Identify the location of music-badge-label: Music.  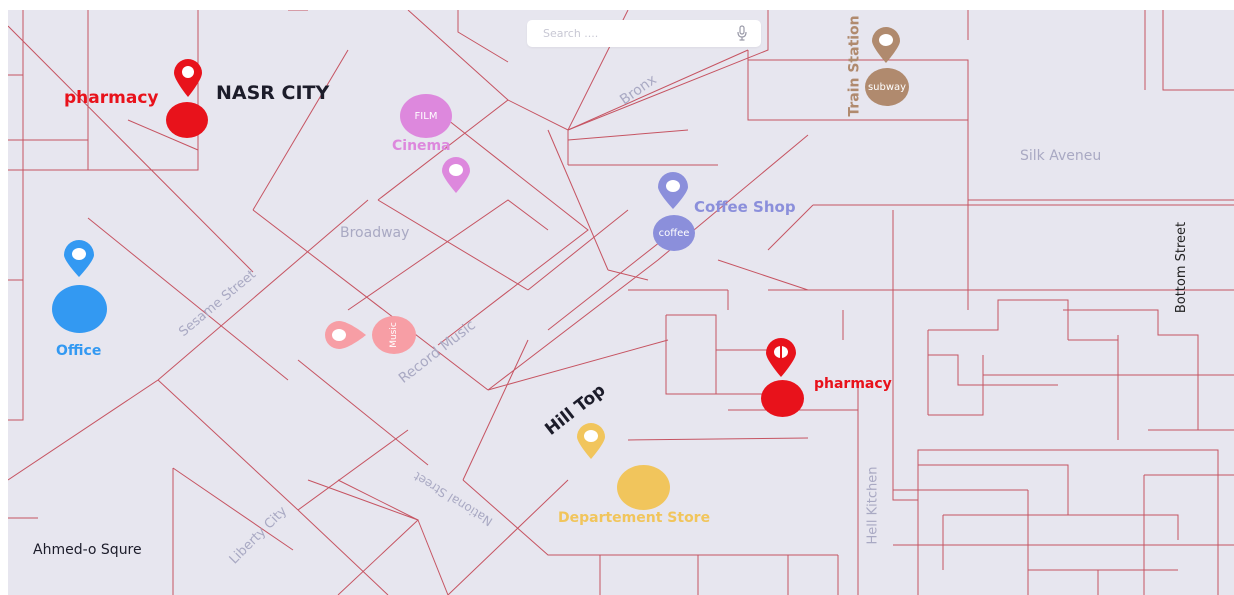
(393, 335).